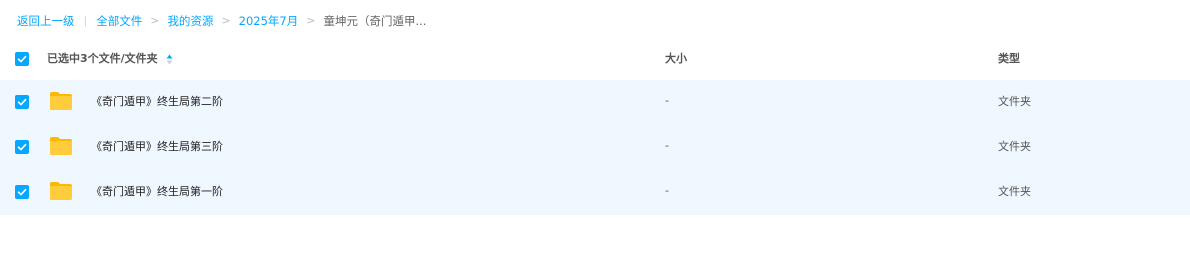 This screenshot has height=271, width=1190. Describe the element at coordinates (1009, 59) in the screenshot. I see `column-header-type: 类型` at that location.